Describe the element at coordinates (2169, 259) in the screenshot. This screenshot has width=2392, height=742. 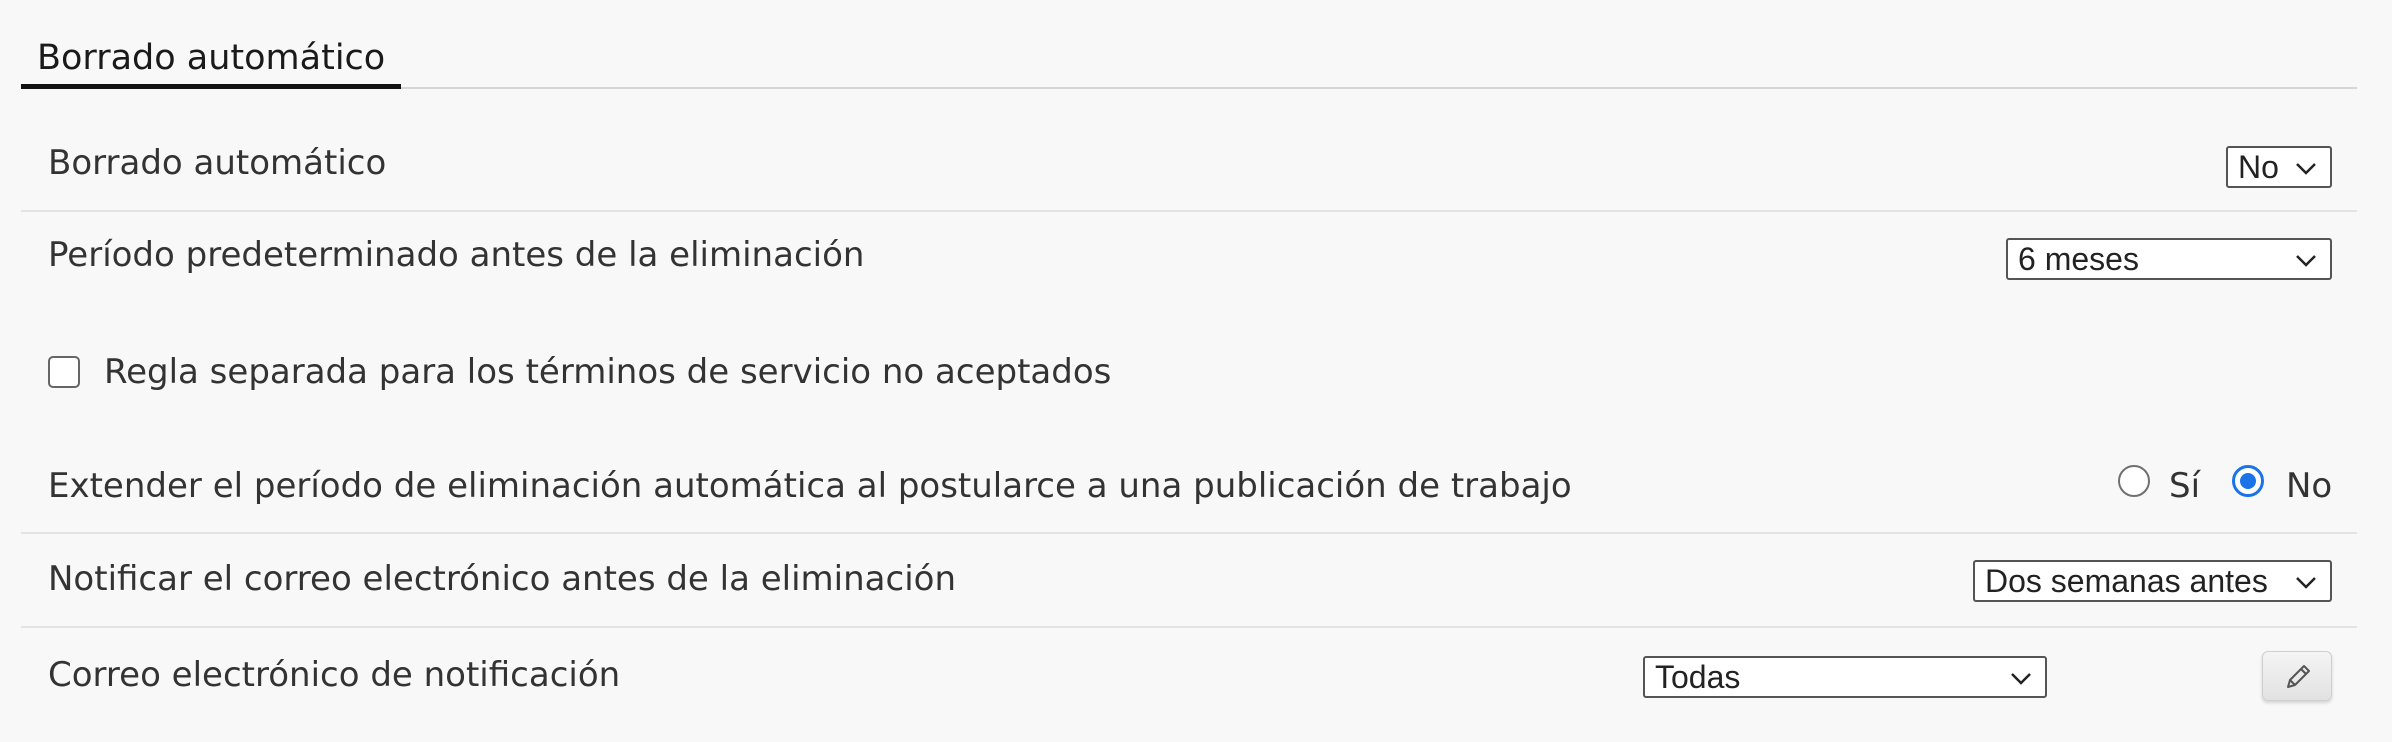
I see `default-period-select: 6 meses` at that location.